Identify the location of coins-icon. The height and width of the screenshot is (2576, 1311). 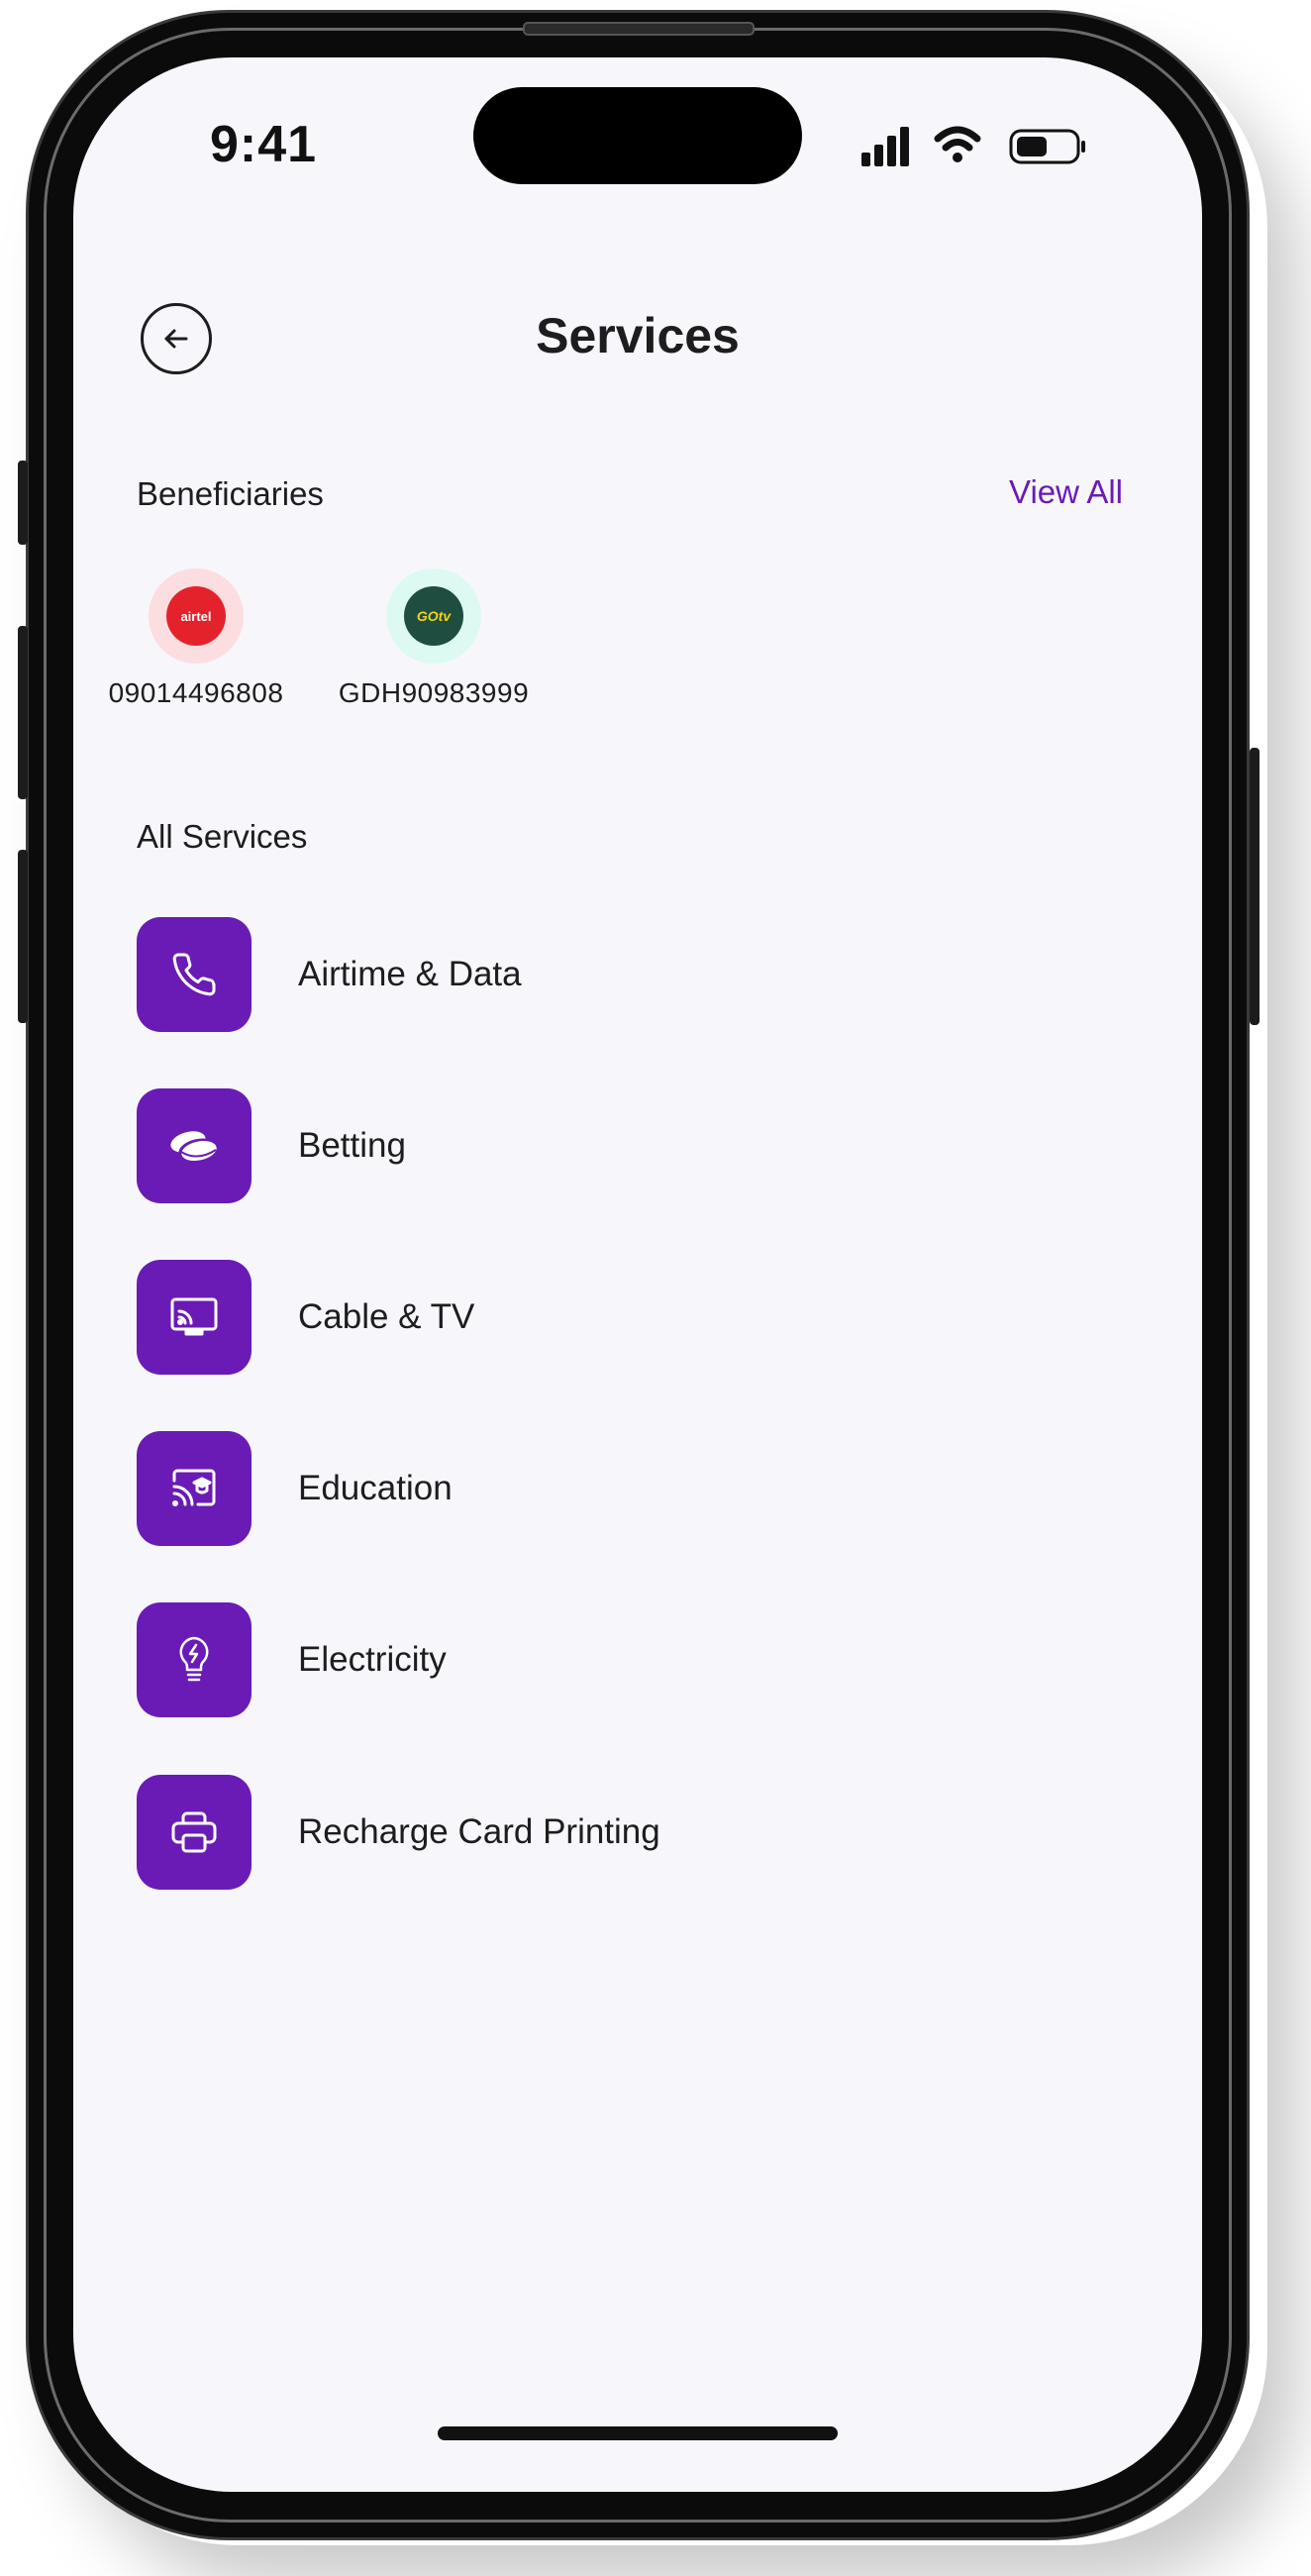
(194, 1146).